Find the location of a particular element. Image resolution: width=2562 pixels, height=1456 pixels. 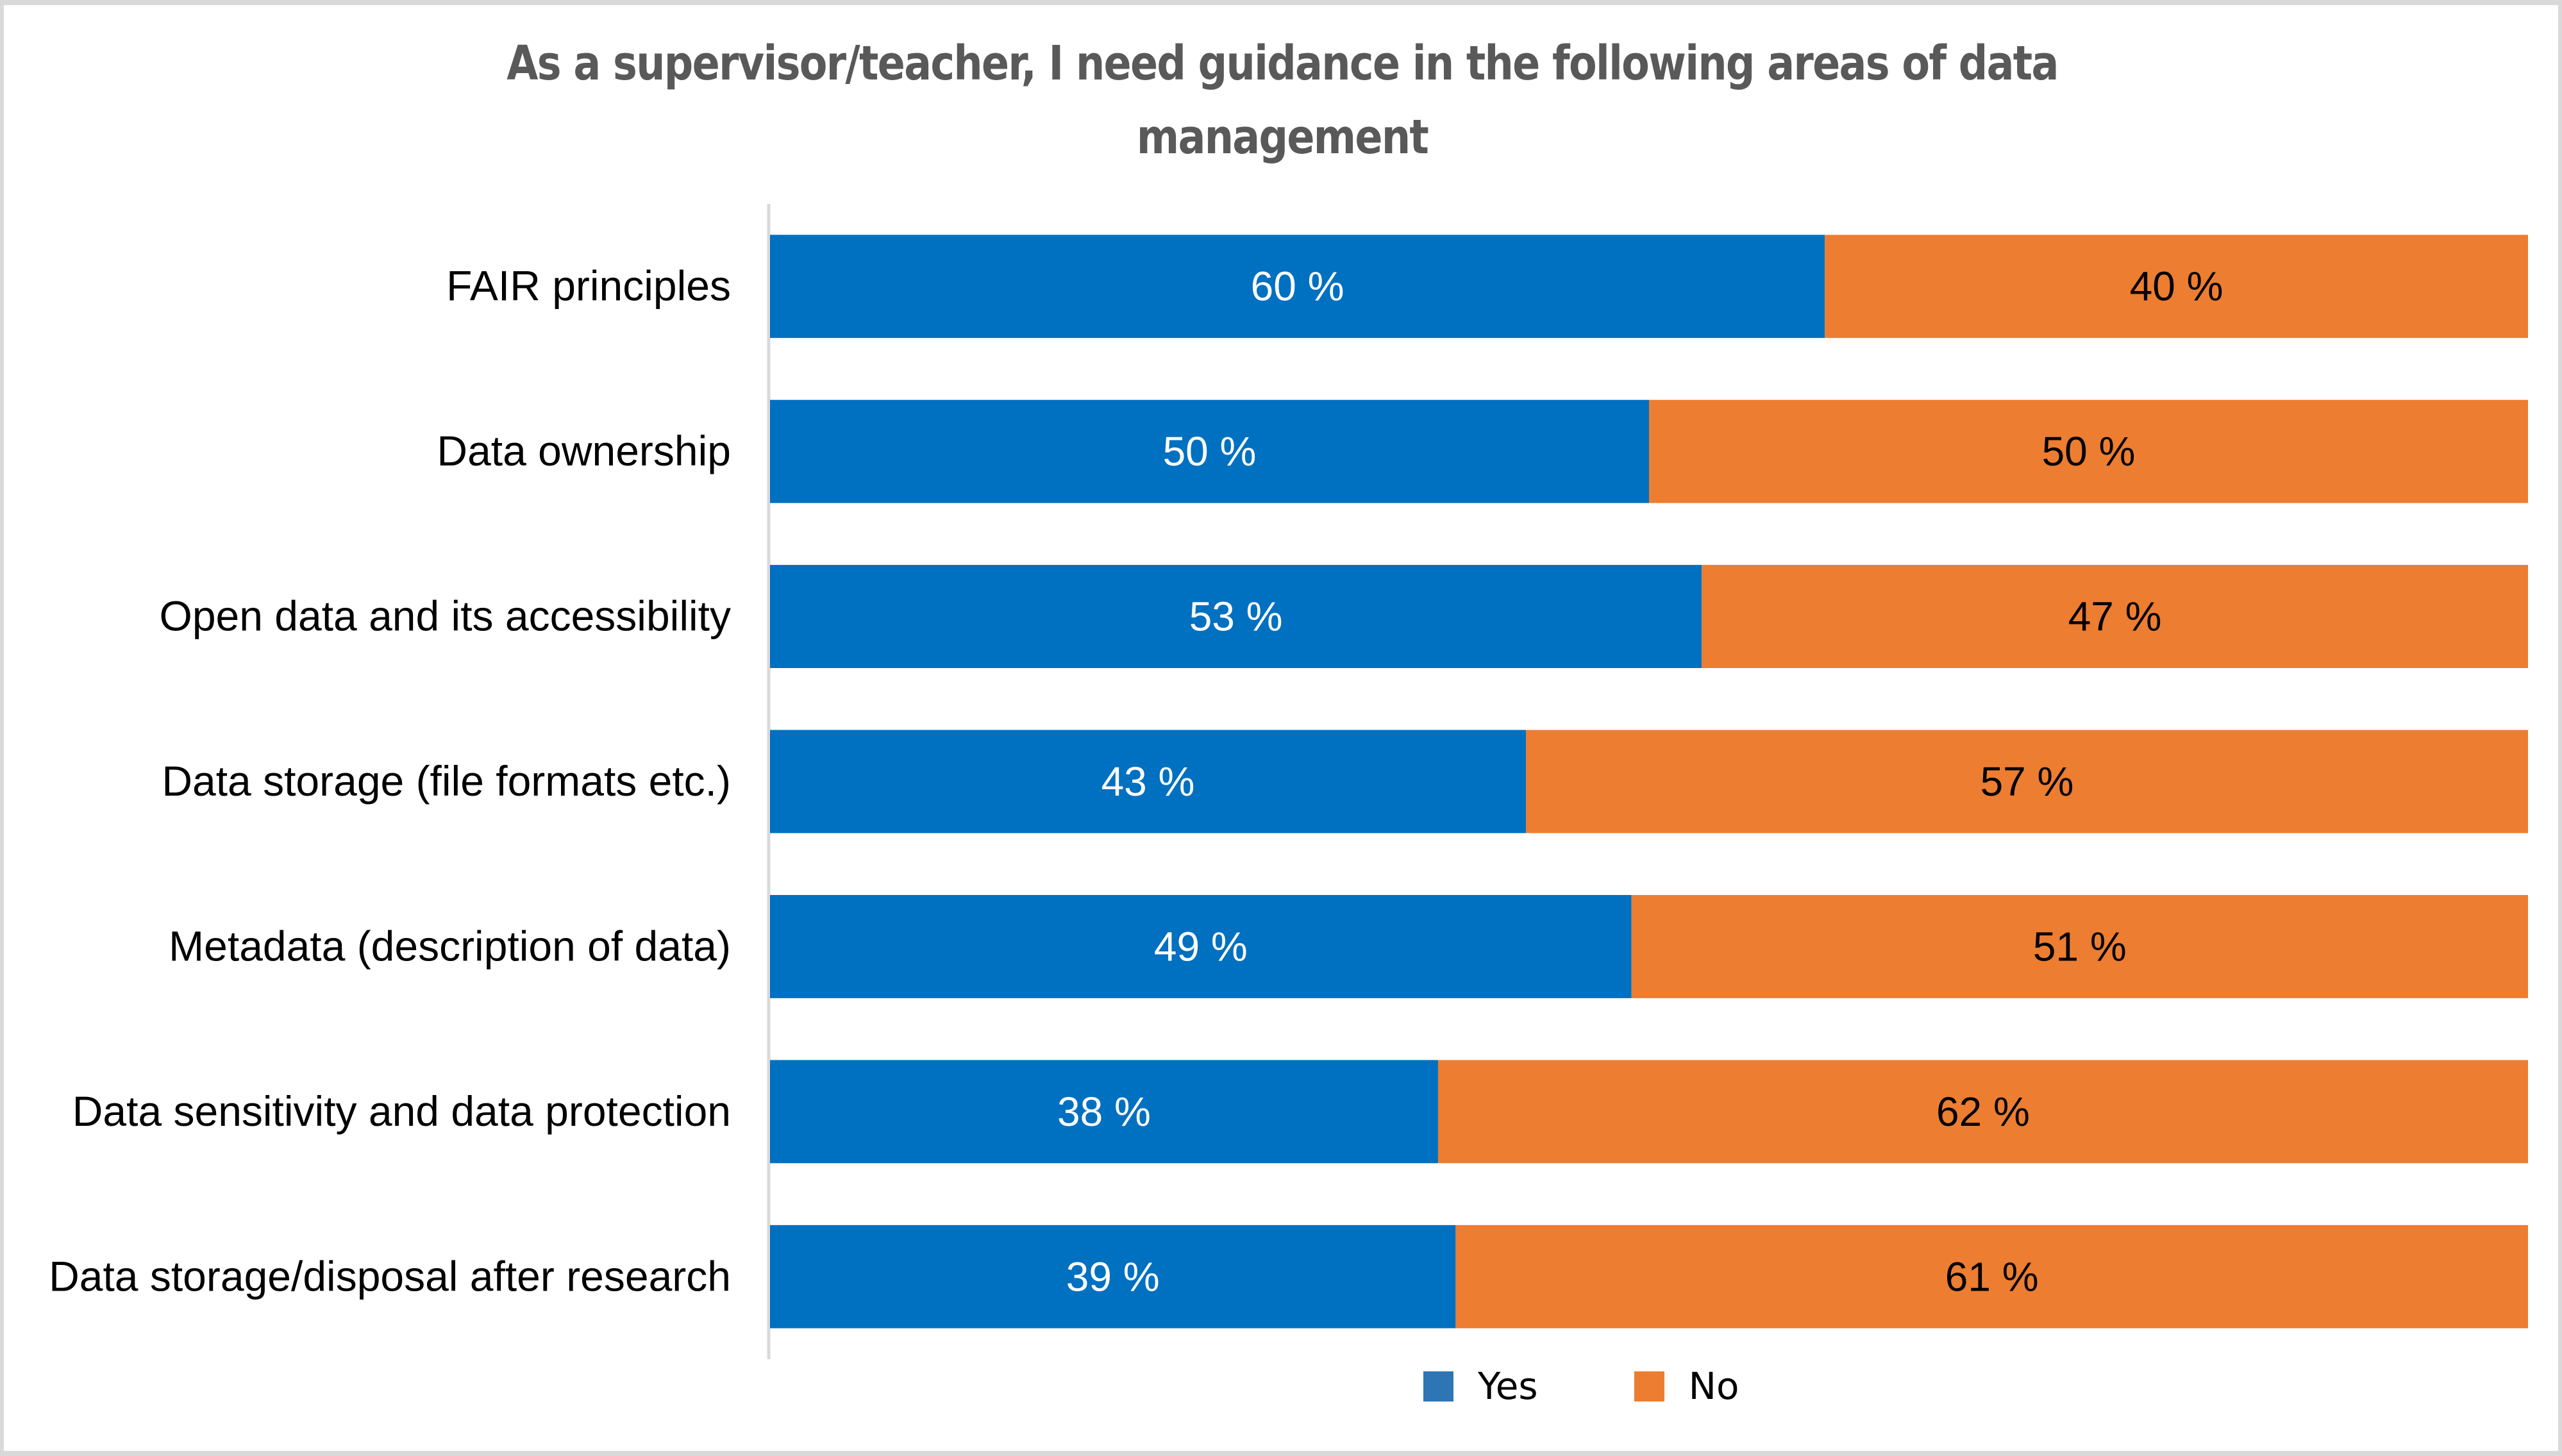

value-label-yes-fair-principles: 60 % is located at coordinates (1297, 287).